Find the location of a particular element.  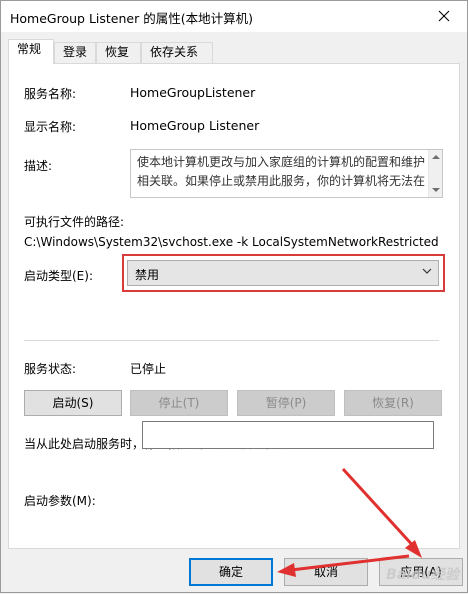

start-button: 启动(S) is located at coordinates (73, 403).